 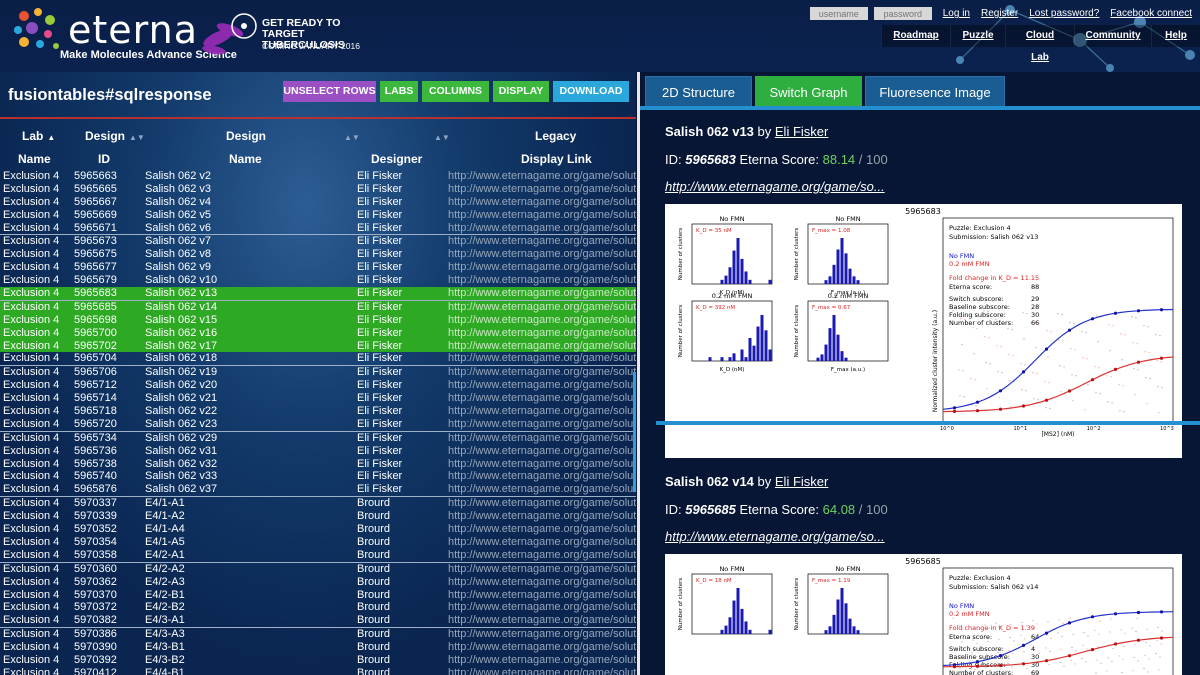 What do you see at coordinates (935, 91) in the screenshot?
I see `tab-fluoresence-image: Fluoresence Image` at bounding box center [935, 91].